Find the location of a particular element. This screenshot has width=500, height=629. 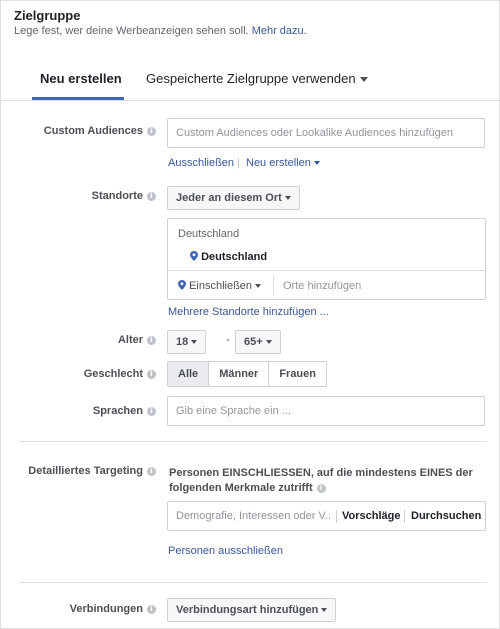

custom-audiences-create-link: Neu erstellen is located at coordinates (283, 163).